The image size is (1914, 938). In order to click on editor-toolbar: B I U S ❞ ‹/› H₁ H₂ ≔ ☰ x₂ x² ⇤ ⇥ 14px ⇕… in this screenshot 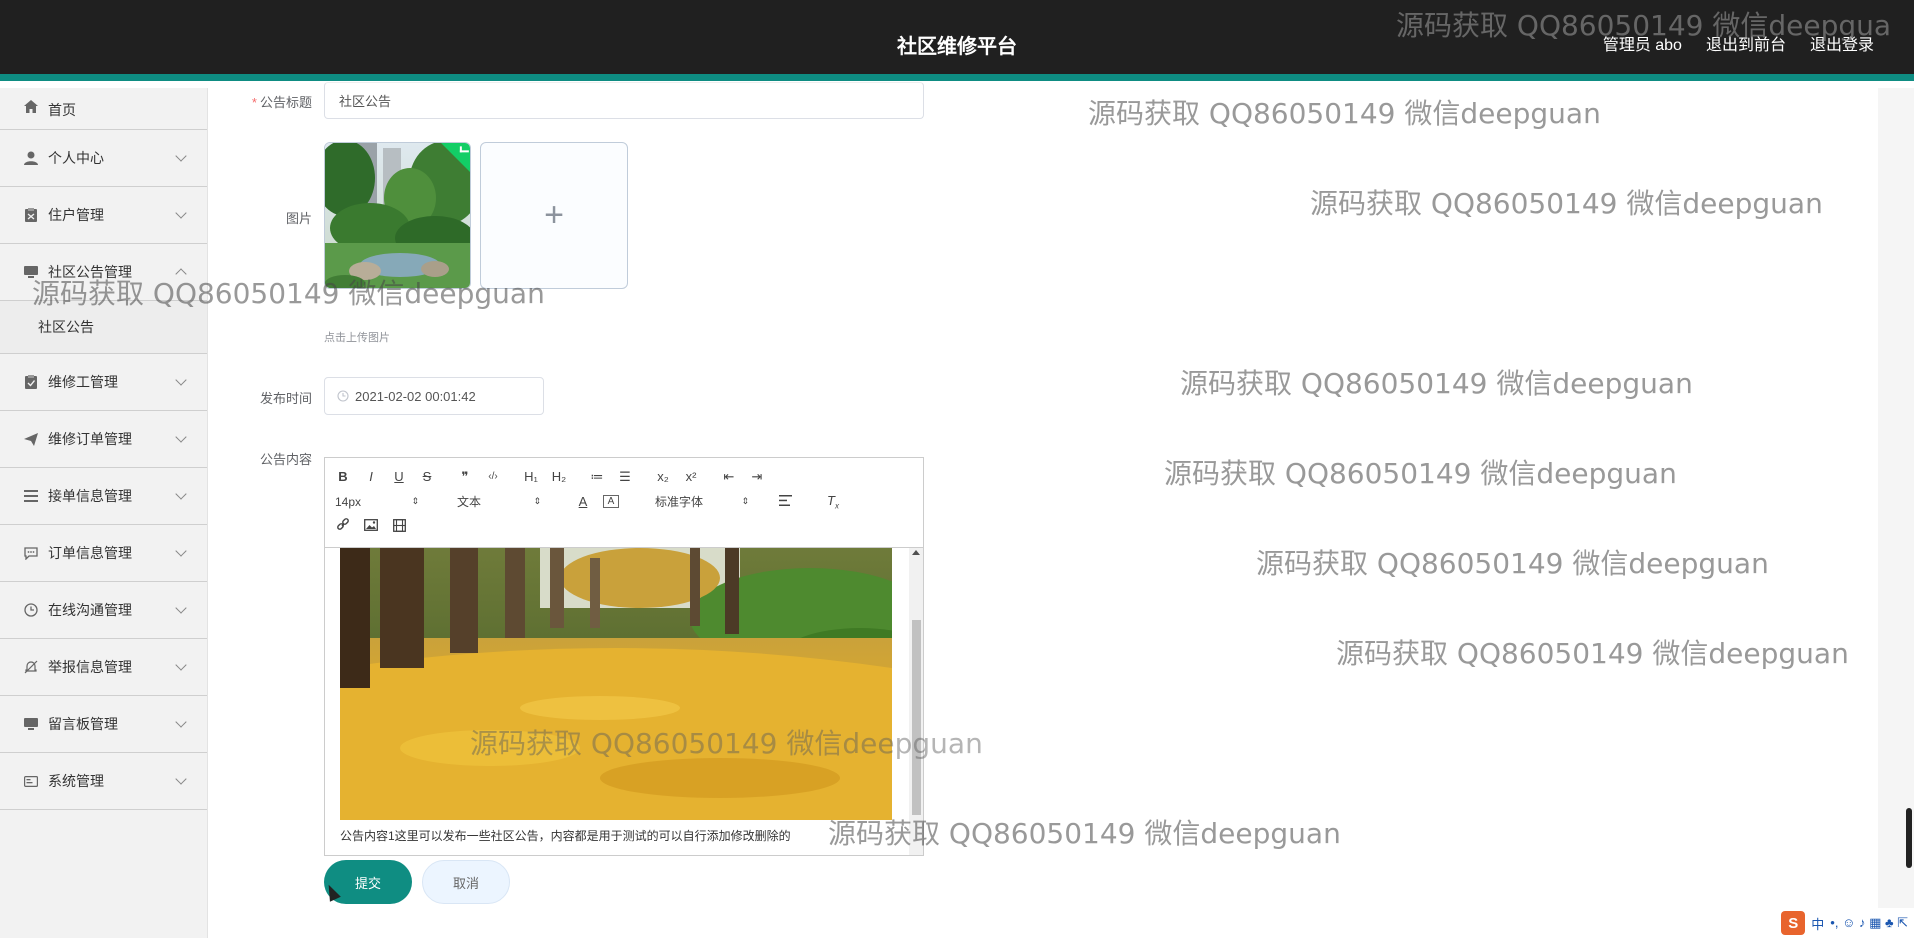, I will do `click(624, 503)`.